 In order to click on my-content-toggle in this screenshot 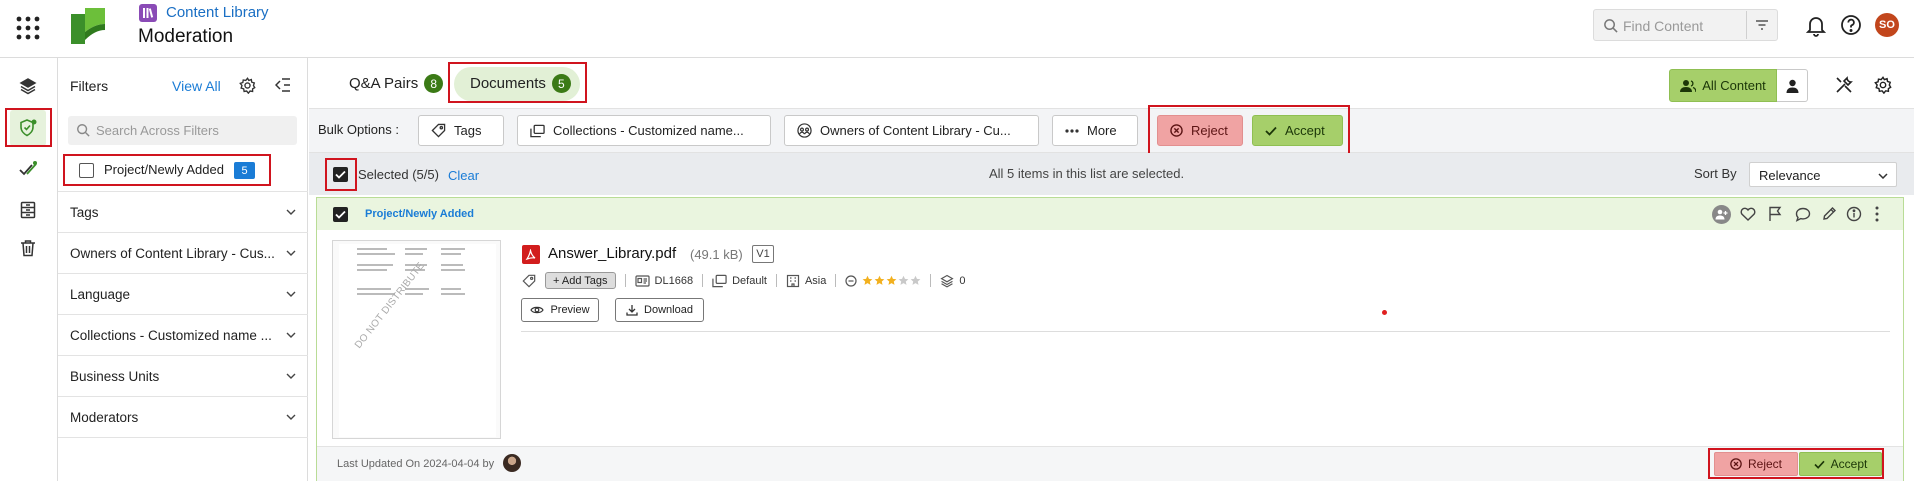, I will do `click(1792, 85)`.